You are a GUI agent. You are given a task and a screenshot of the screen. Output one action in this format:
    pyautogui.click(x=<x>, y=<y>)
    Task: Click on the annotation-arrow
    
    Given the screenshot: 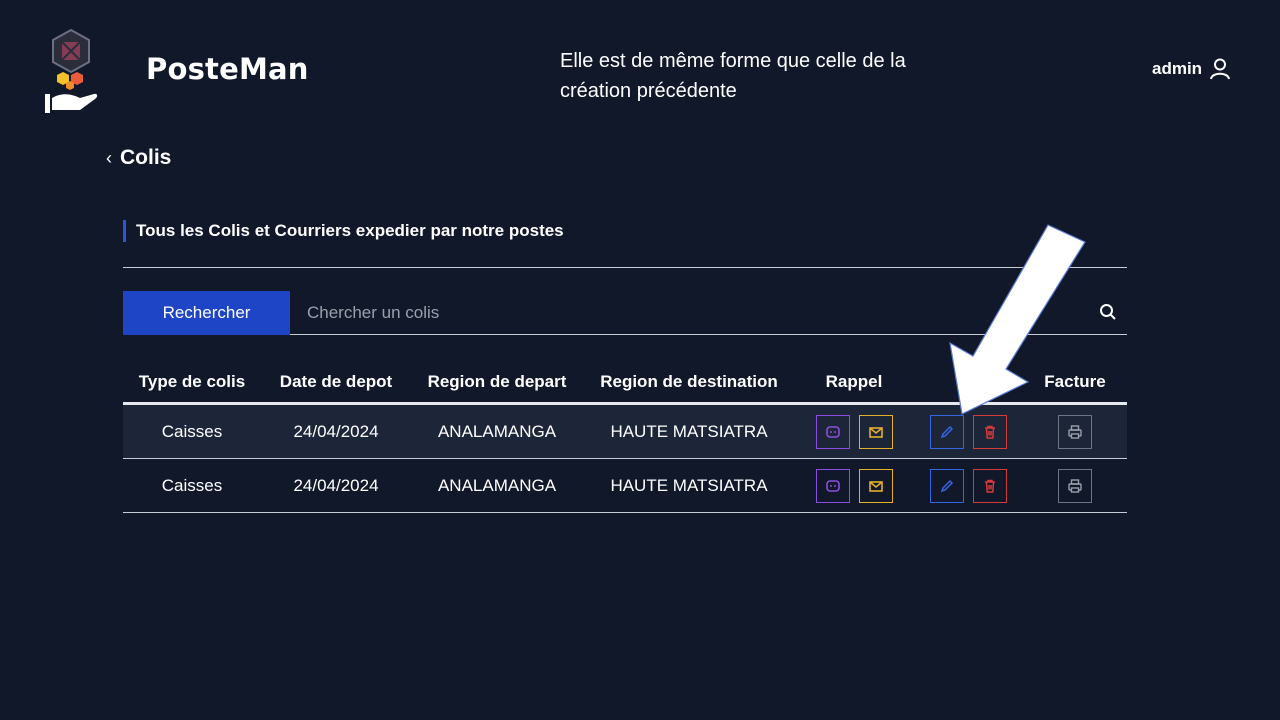 What is the action you would take?
    pyautogui.click(x=1017, y=319)
    